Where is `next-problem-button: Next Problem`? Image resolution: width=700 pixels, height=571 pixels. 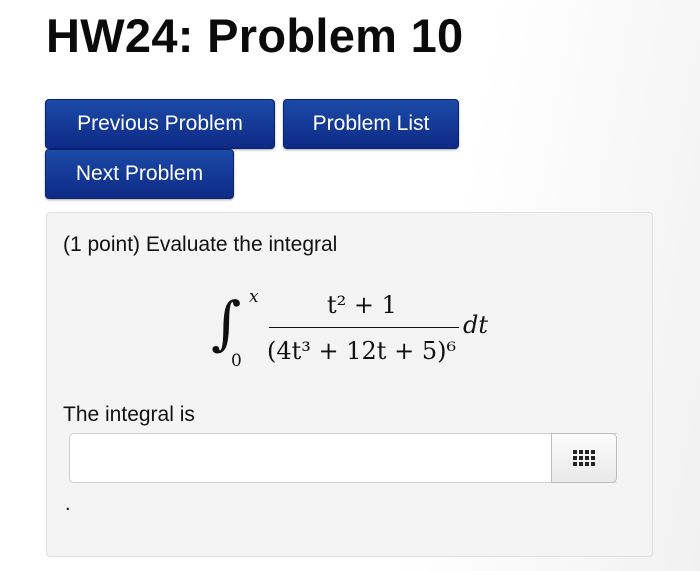 next-problem-button: Next Problem is located at coordinates (139, 174).